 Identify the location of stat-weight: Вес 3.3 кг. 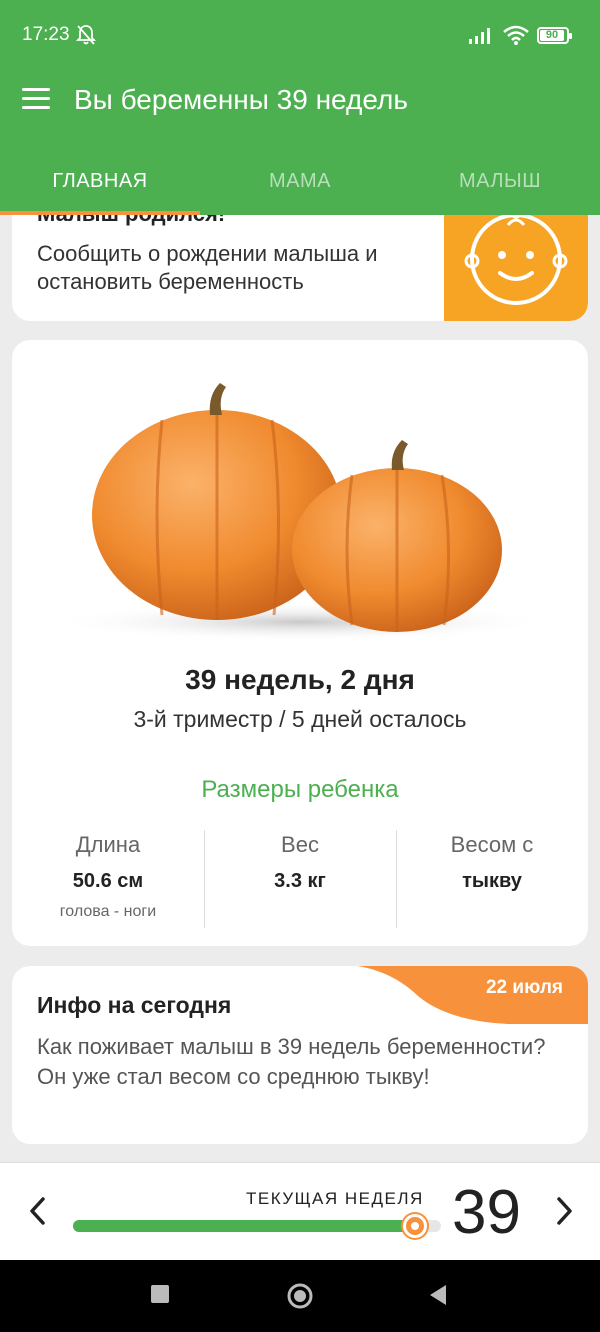
(300, 879).